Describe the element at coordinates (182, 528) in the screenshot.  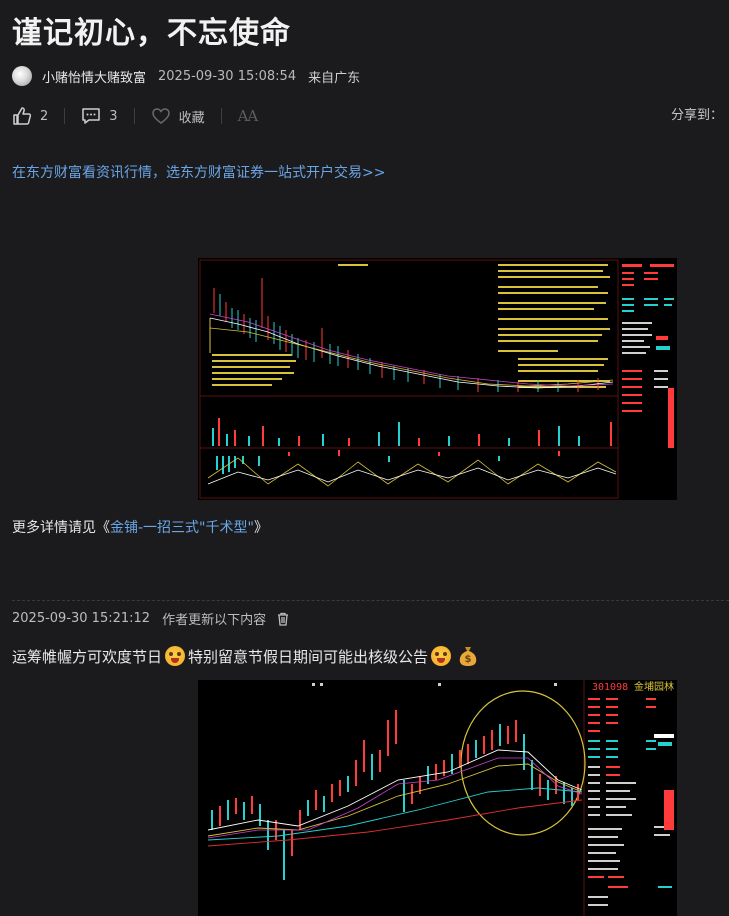
I see `more-link: 金铺-一招三式"千术型"` at that location.